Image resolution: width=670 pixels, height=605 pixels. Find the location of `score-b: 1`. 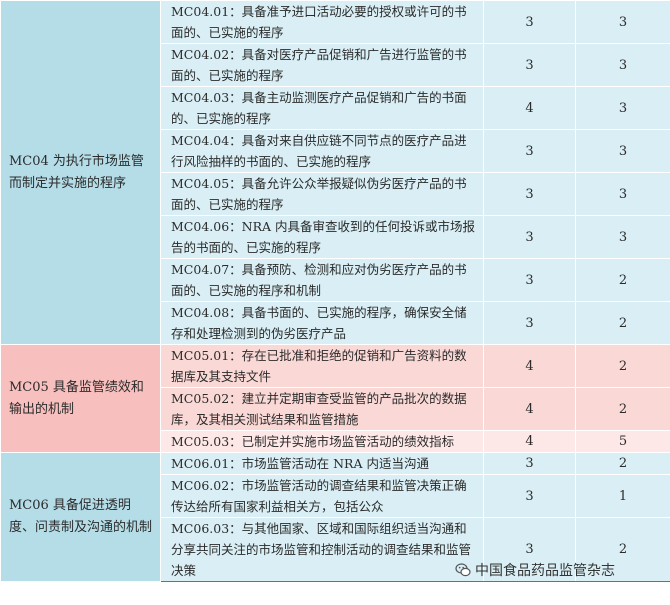

score-b: 1 is located at coordinates (622, 496).